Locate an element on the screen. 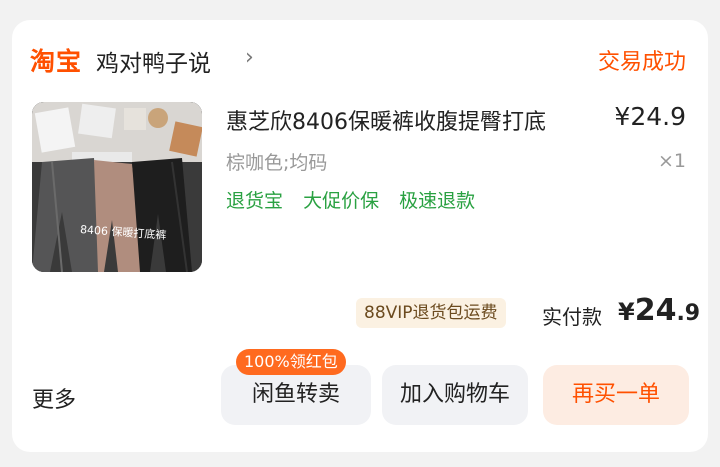 The height and width of the screenshot is (467, 720). paid-label: 实付款 is located at coordinates (572, 317).